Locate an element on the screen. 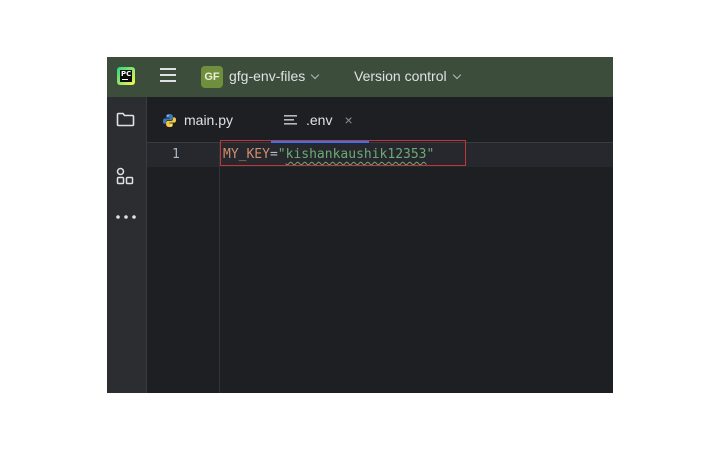  tab-main-py: main.py is located at coordinates (197, 120).